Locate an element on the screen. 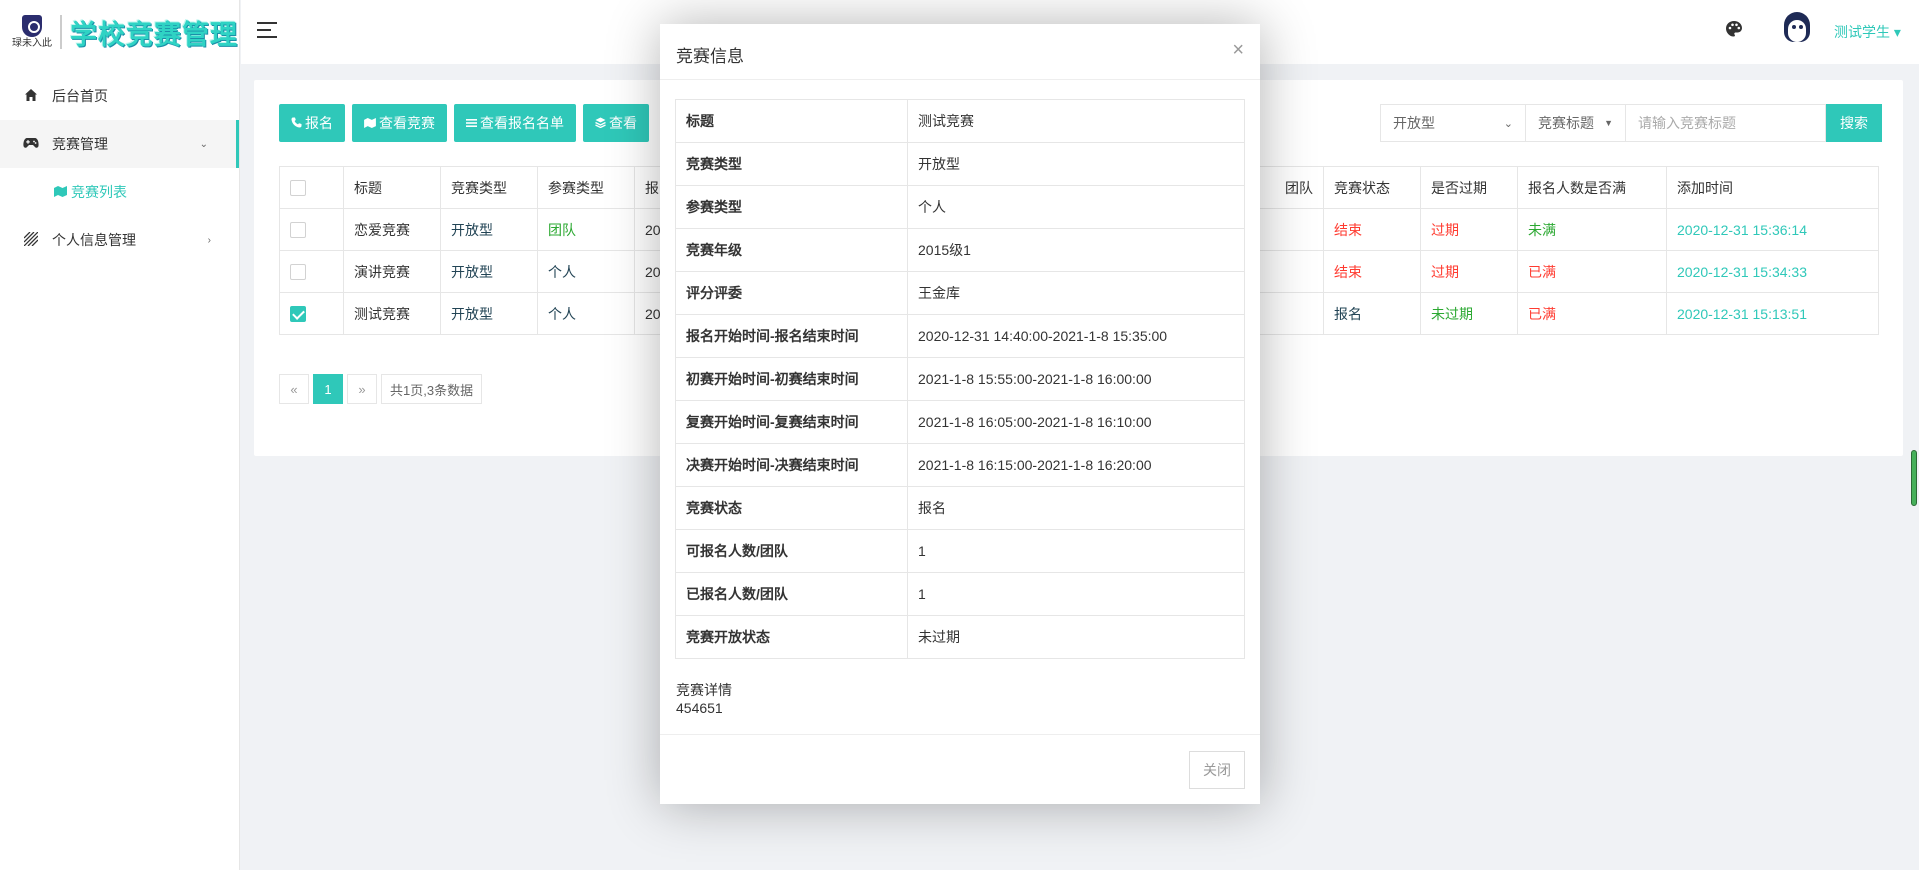 The width and height of the screenshot is (1919, 870). page-1-button: 1 is located at coordinates (328, 389).